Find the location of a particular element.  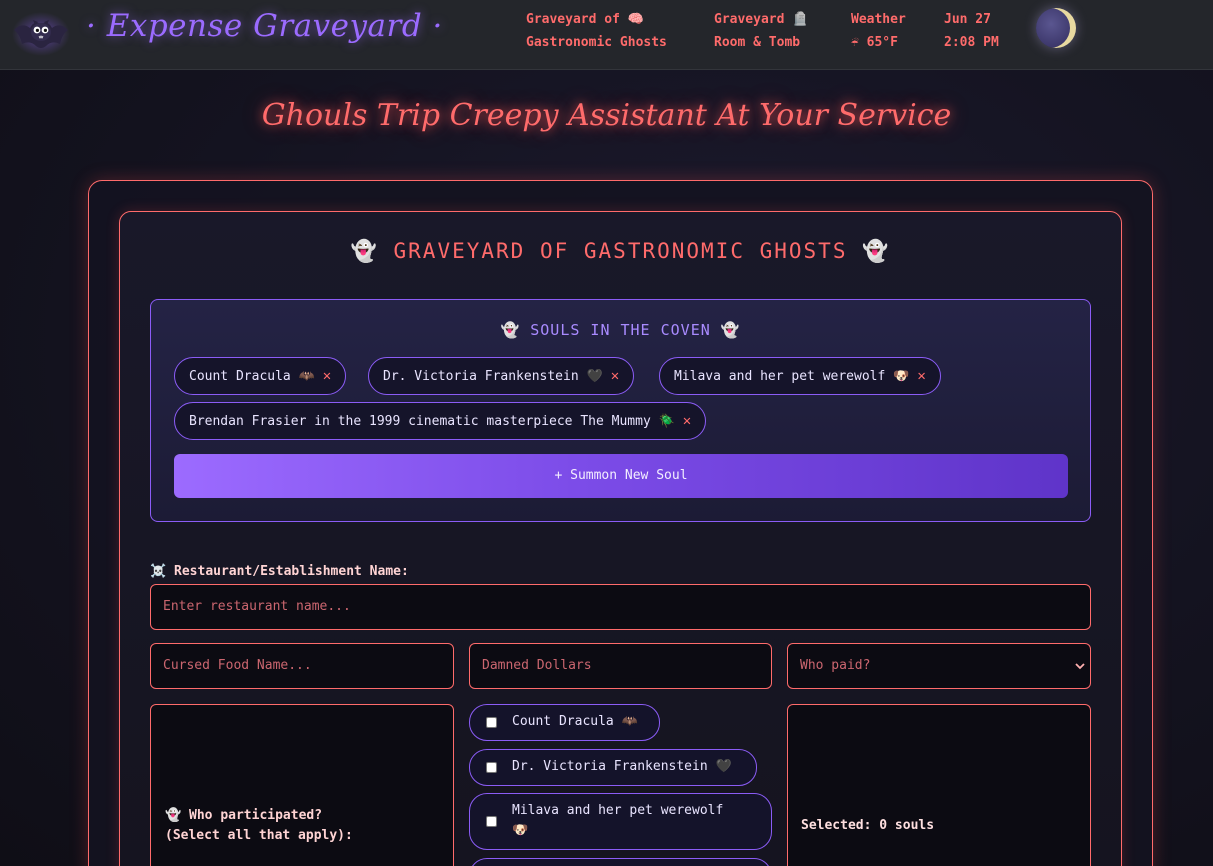

amount-input: Damned Dollars is located at coordinates (620, 666).